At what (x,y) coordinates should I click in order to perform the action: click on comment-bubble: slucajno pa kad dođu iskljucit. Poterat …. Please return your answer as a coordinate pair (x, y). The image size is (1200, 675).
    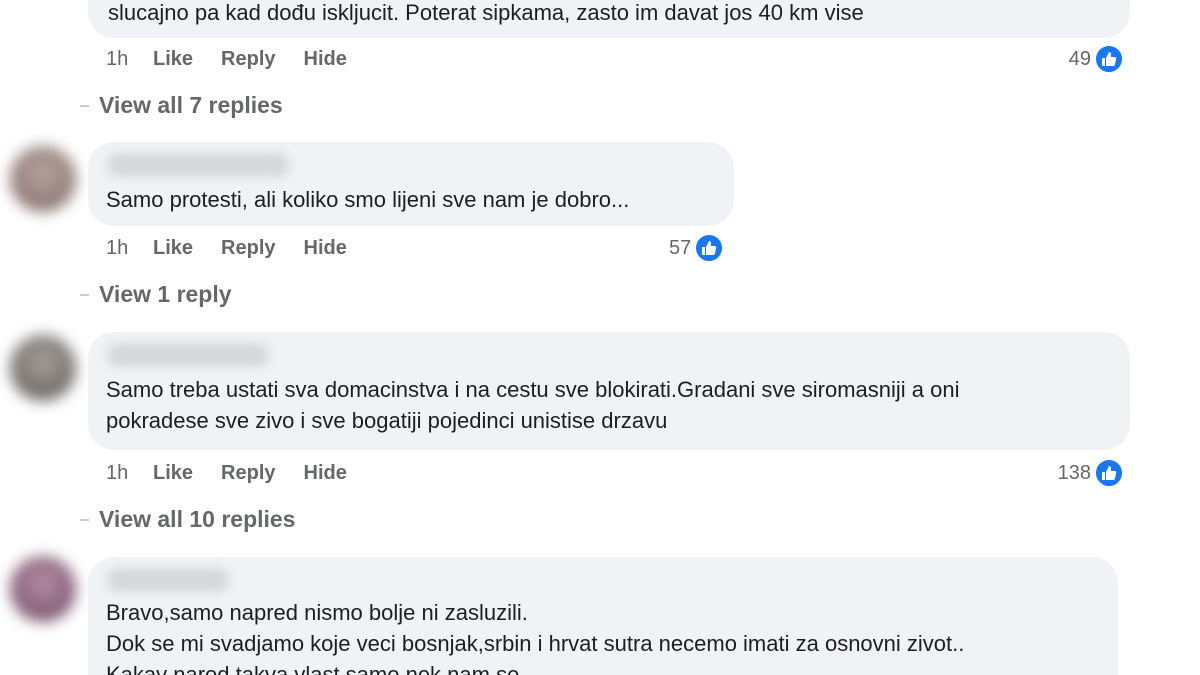
    Looking at the image, I should click on (609, 19).